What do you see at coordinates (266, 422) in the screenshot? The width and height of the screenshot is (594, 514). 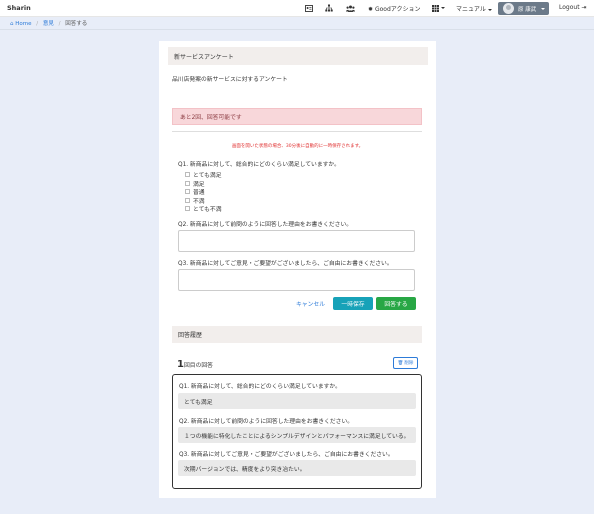 I see `history-question-2: Q2. 新商品に対して前問のように回答した理由をお書きください。` at bounding box center [266, 422].